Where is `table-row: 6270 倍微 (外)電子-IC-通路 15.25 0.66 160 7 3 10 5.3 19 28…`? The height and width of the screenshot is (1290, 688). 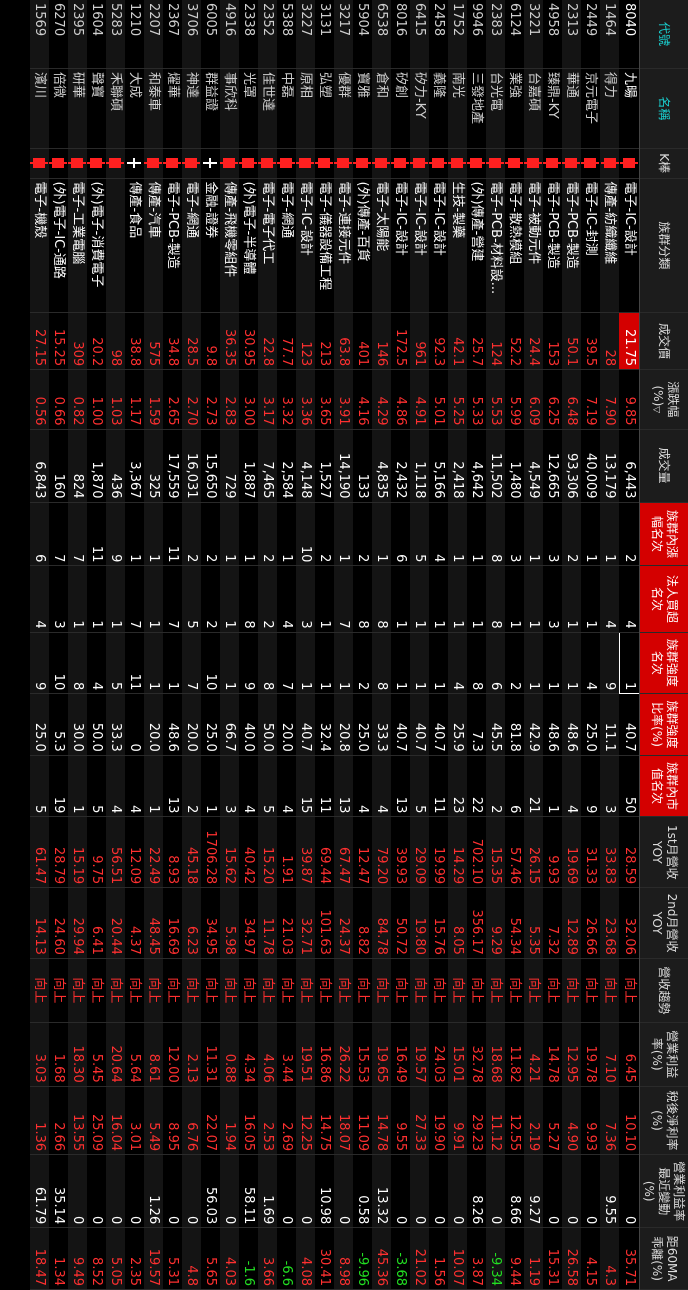 table-row: 6270 倍微 (外)電子-IC-通路 15.25 0.66 160 7 3 10 5.3 19 28… is located at coordinates (58, 645).